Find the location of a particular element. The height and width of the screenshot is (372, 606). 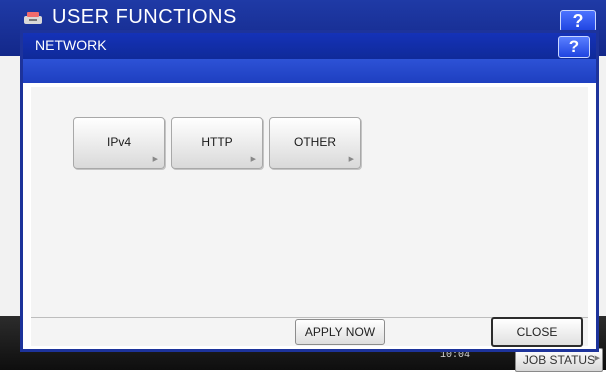

other-button: OTHER ▶ is located at coordinates (315, 143).